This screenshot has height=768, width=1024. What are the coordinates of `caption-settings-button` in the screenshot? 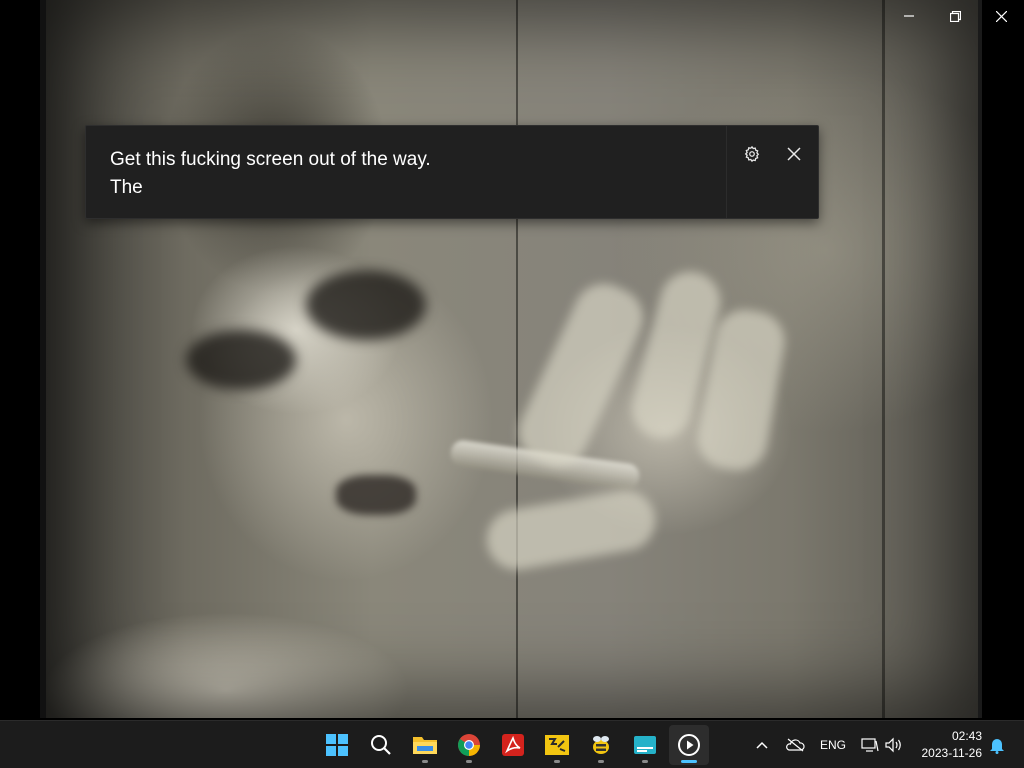 It's located at (752, 154).